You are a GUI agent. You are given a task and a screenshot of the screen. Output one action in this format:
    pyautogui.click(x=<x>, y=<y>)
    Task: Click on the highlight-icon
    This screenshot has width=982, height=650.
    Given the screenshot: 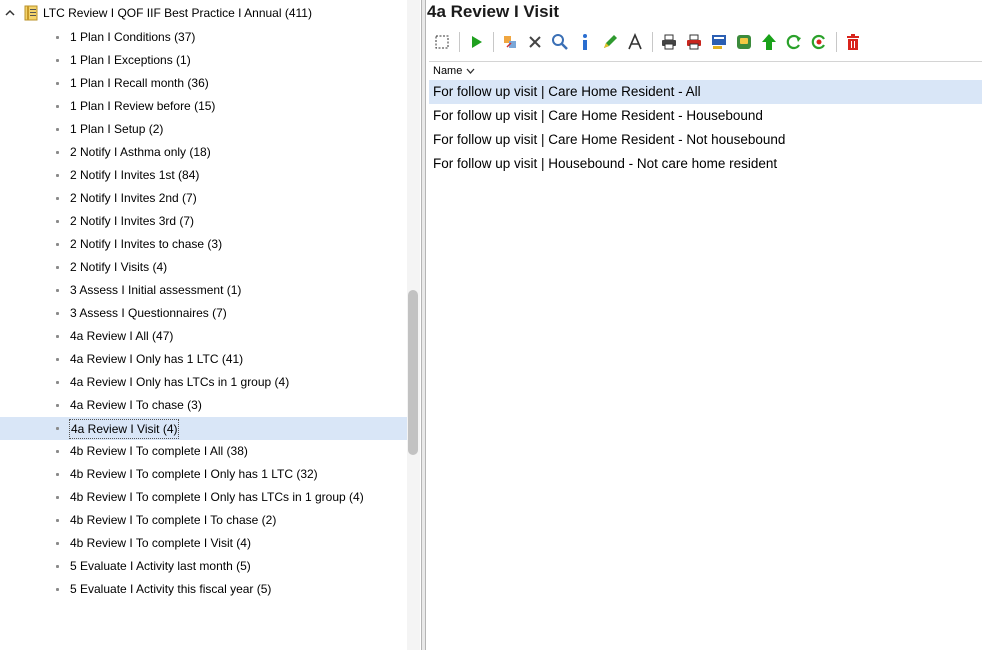 What is the action you would take?
    pyautogui.click(x=610, y=42)
    